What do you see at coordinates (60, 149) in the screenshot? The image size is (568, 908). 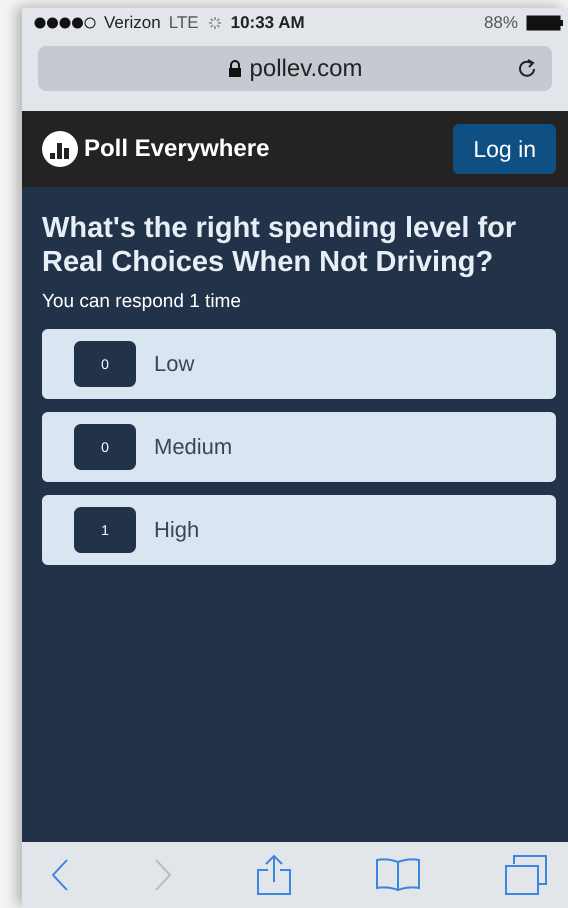 I see `logo-icon` at bounding box center [60, 149].